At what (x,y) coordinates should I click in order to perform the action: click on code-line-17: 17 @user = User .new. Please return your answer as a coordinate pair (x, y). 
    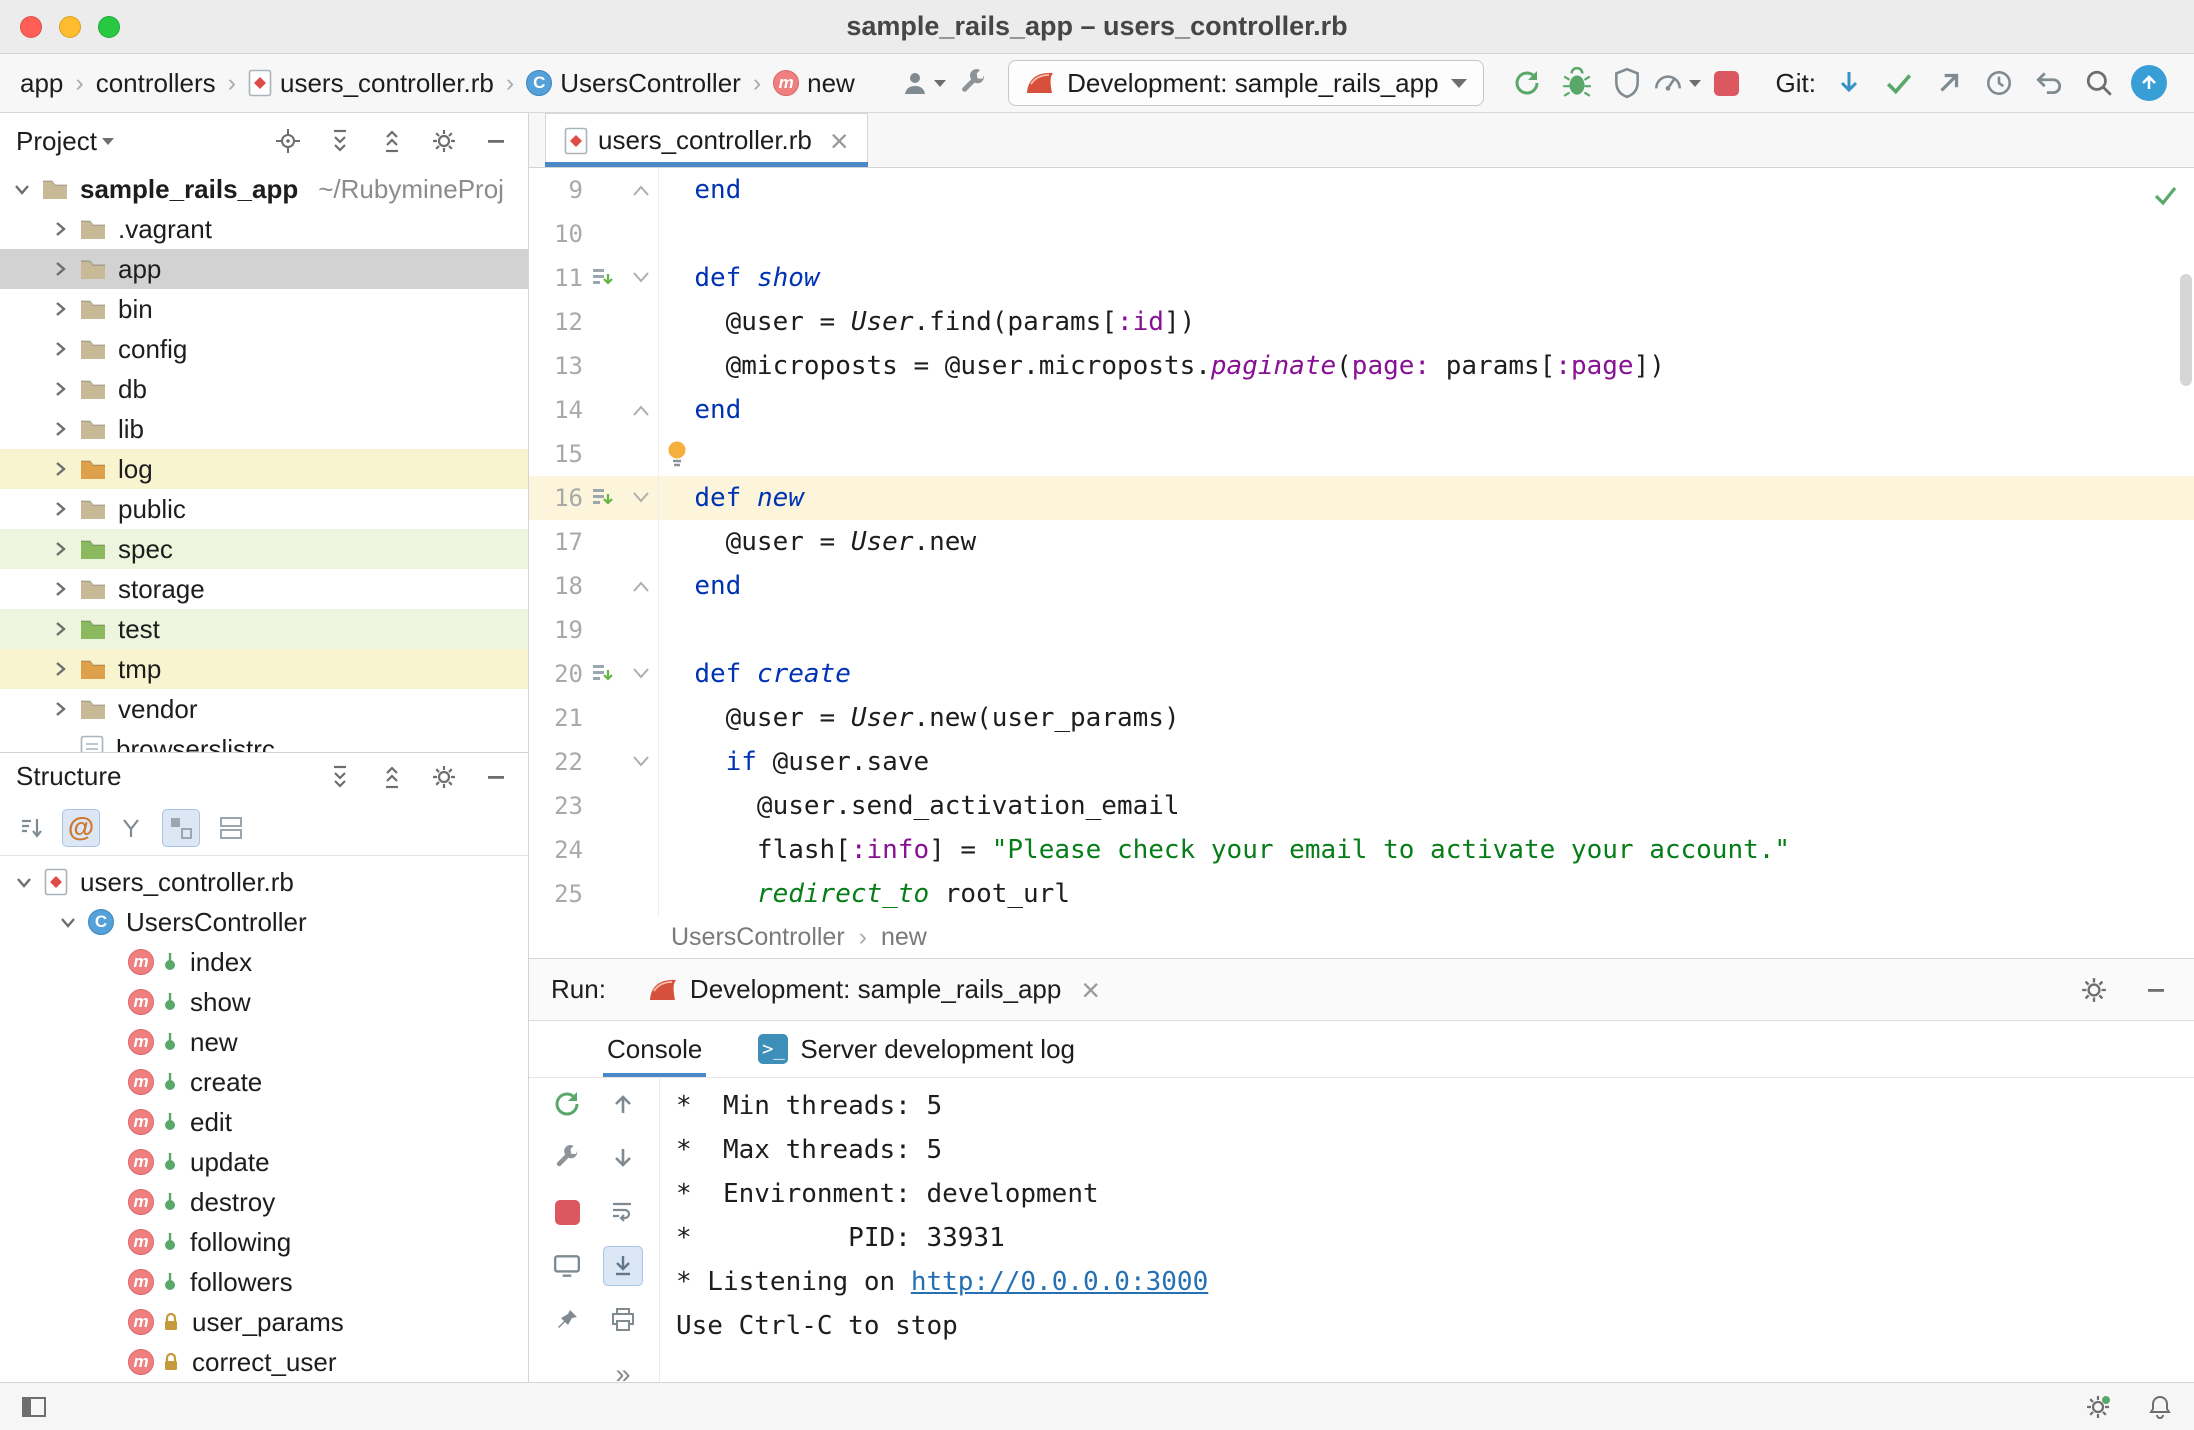
    Looking at the image, I should click on (1361, 542).